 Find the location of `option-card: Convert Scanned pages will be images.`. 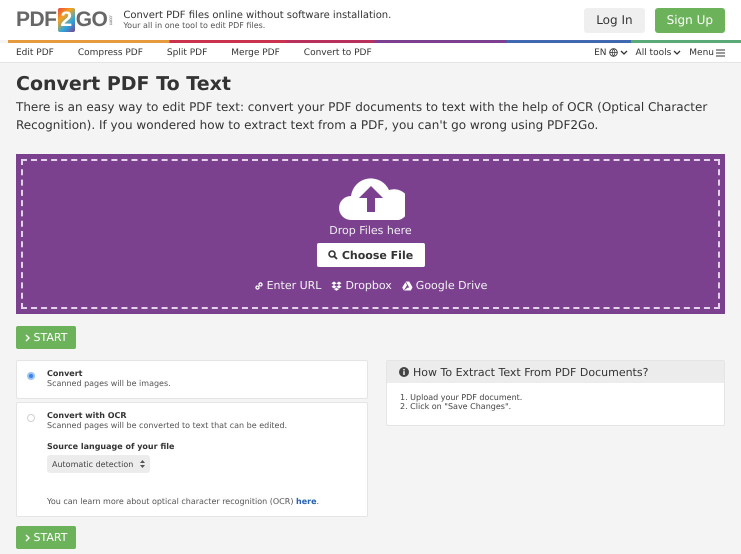

option-card: Convert Scanned pages will be images. is located at coordinates (192, 379).